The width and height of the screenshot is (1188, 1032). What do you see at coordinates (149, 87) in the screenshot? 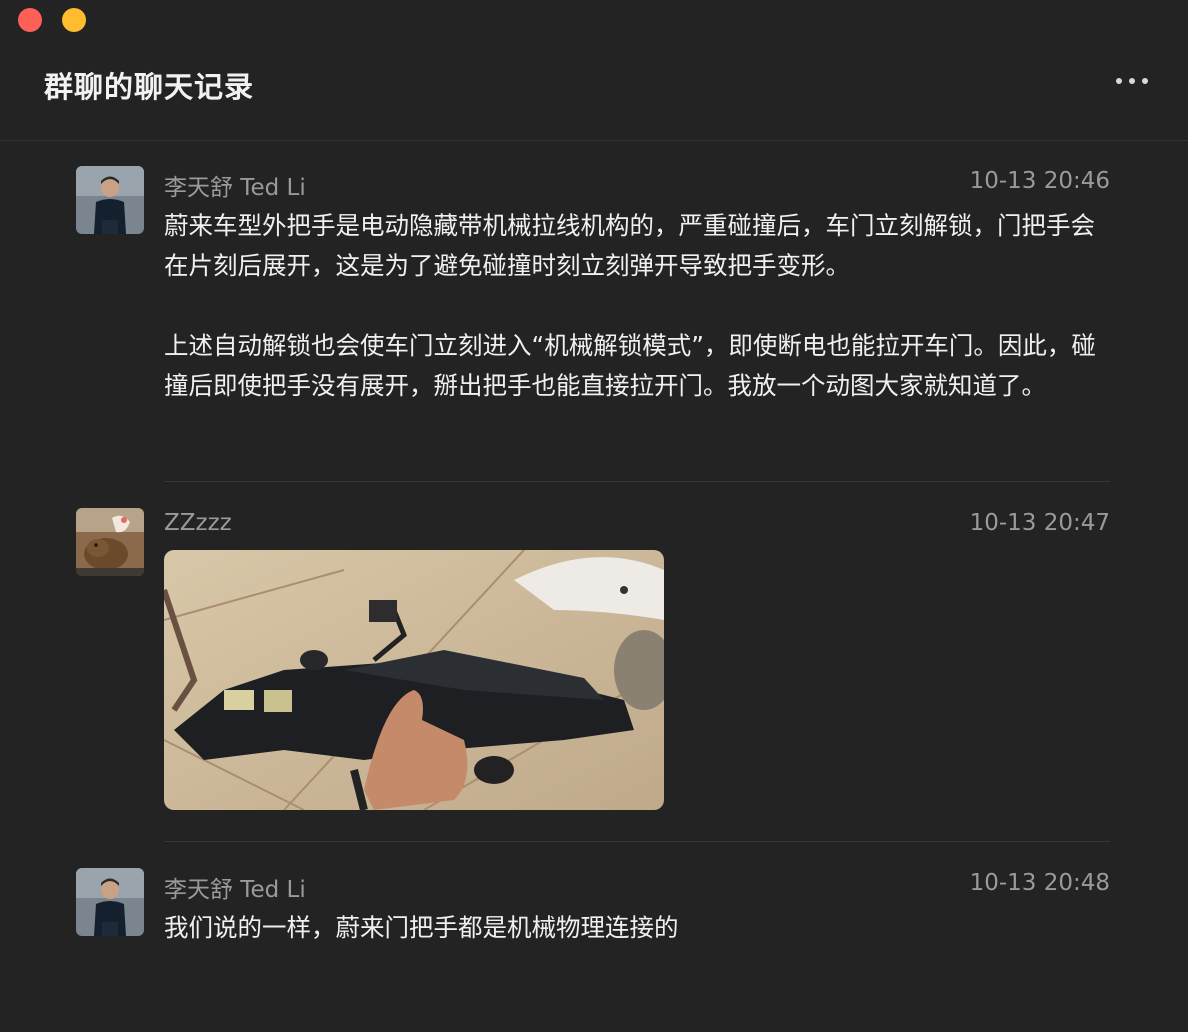
I see `page-title: 群聊的聊天记录` at bounding box center [149, 87].